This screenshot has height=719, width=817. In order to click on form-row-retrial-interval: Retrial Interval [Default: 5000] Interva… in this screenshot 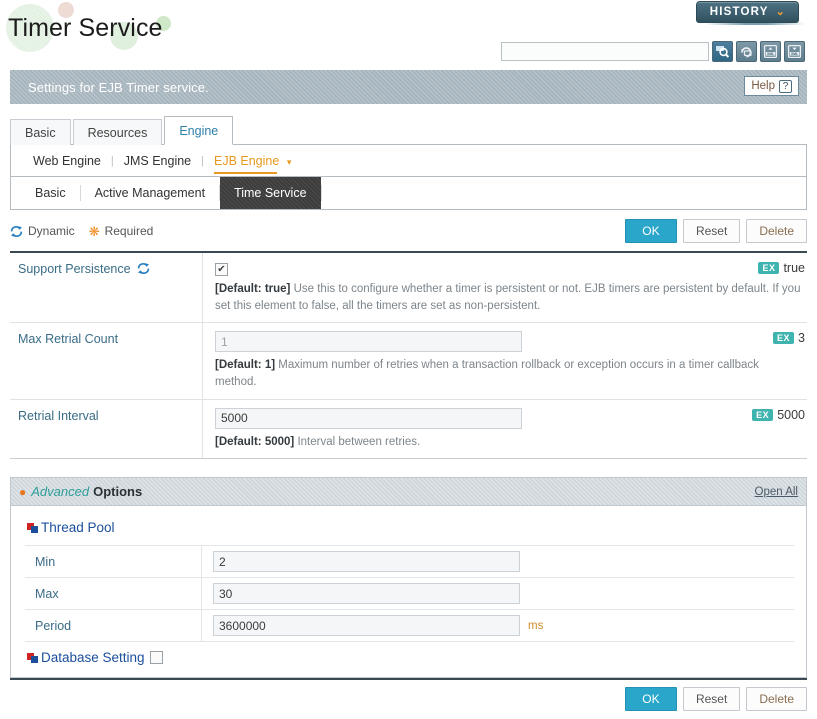, I will do `click(408, 429)`.